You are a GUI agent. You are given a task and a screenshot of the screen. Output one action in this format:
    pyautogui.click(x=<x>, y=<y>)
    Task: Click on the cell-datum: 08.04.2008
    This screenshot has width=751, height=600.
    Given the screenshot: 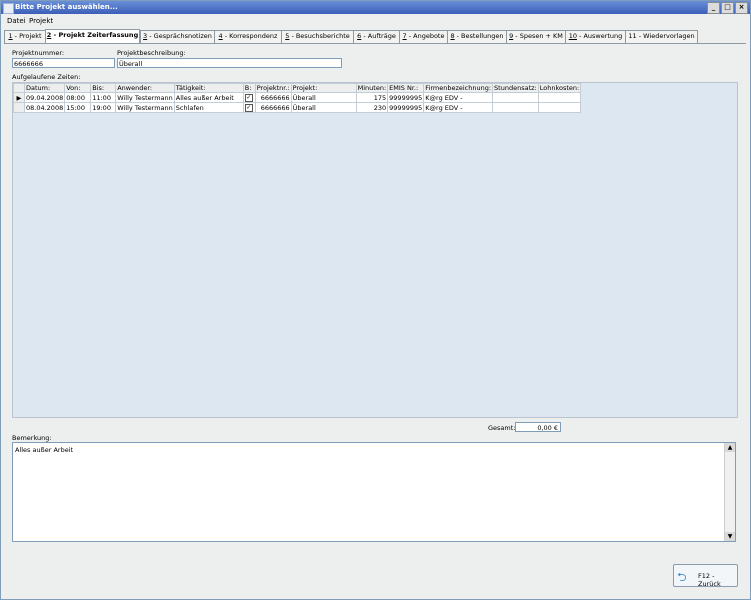 What is the action you would take?
    pyautogui.click(x=44, y=107)
    